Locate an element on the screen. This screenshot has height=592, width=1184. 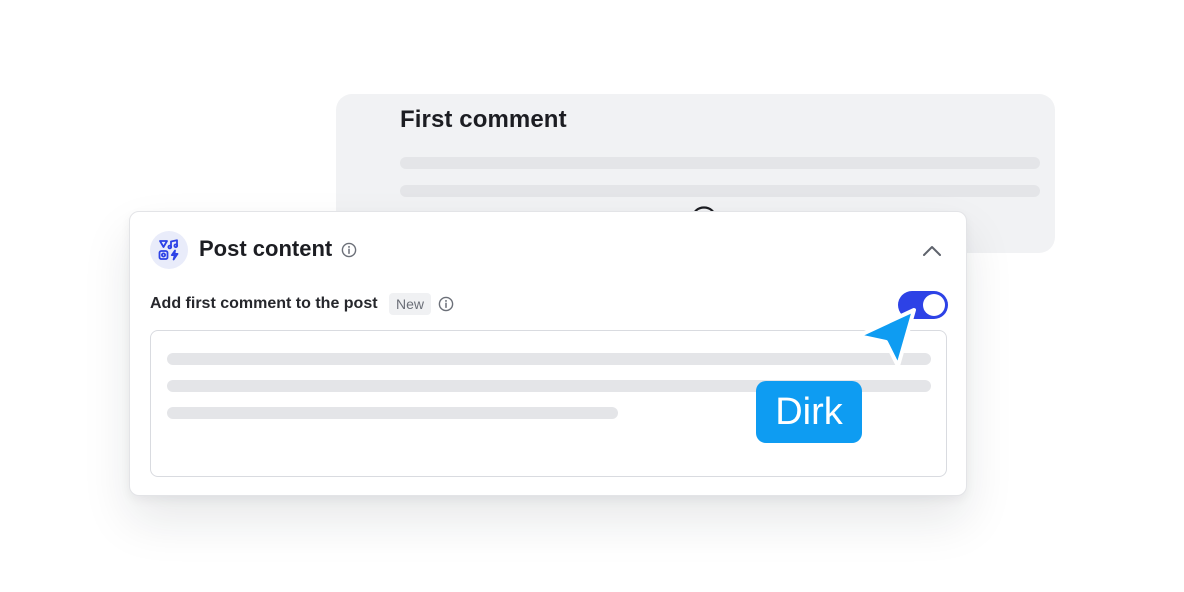
post-content-icon-badge is located at coordinates (169, 250).